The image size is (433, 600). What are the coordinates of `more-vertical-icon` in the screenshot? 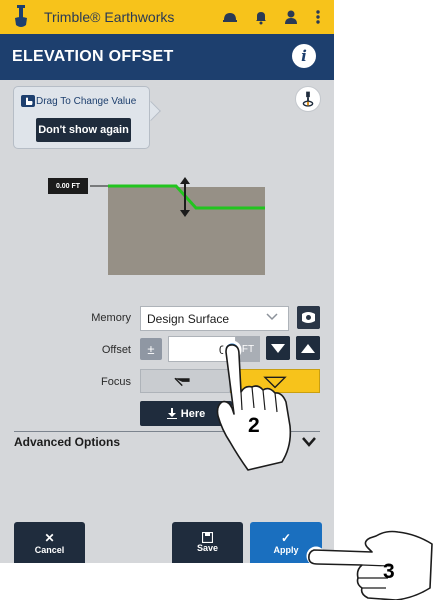 It's located at (318, 17).